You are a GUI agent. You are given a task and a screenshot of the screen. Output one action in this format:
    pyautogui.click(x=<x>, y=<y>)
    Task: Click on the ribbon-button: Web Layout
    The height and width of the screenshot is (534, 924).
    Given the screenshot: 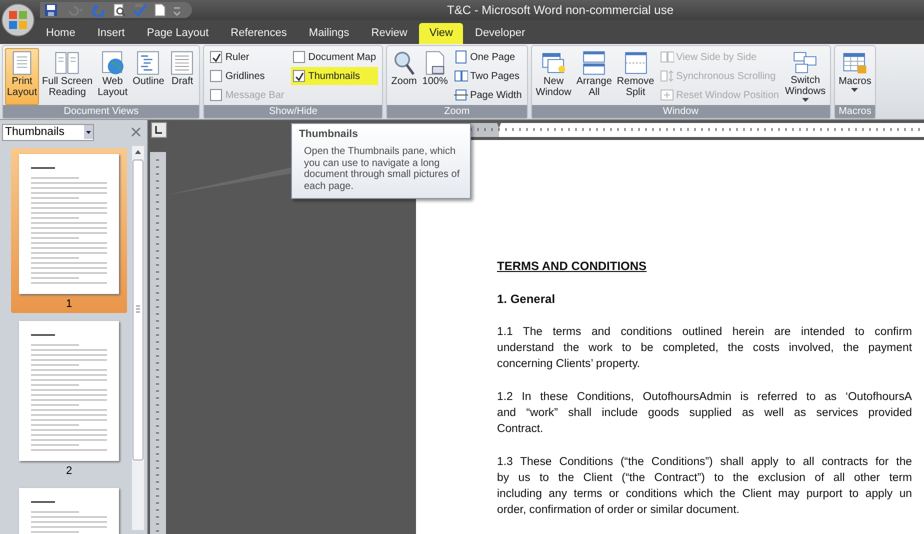 What is the action you would take?
    pyautogui.click(x=113, y=76)
    